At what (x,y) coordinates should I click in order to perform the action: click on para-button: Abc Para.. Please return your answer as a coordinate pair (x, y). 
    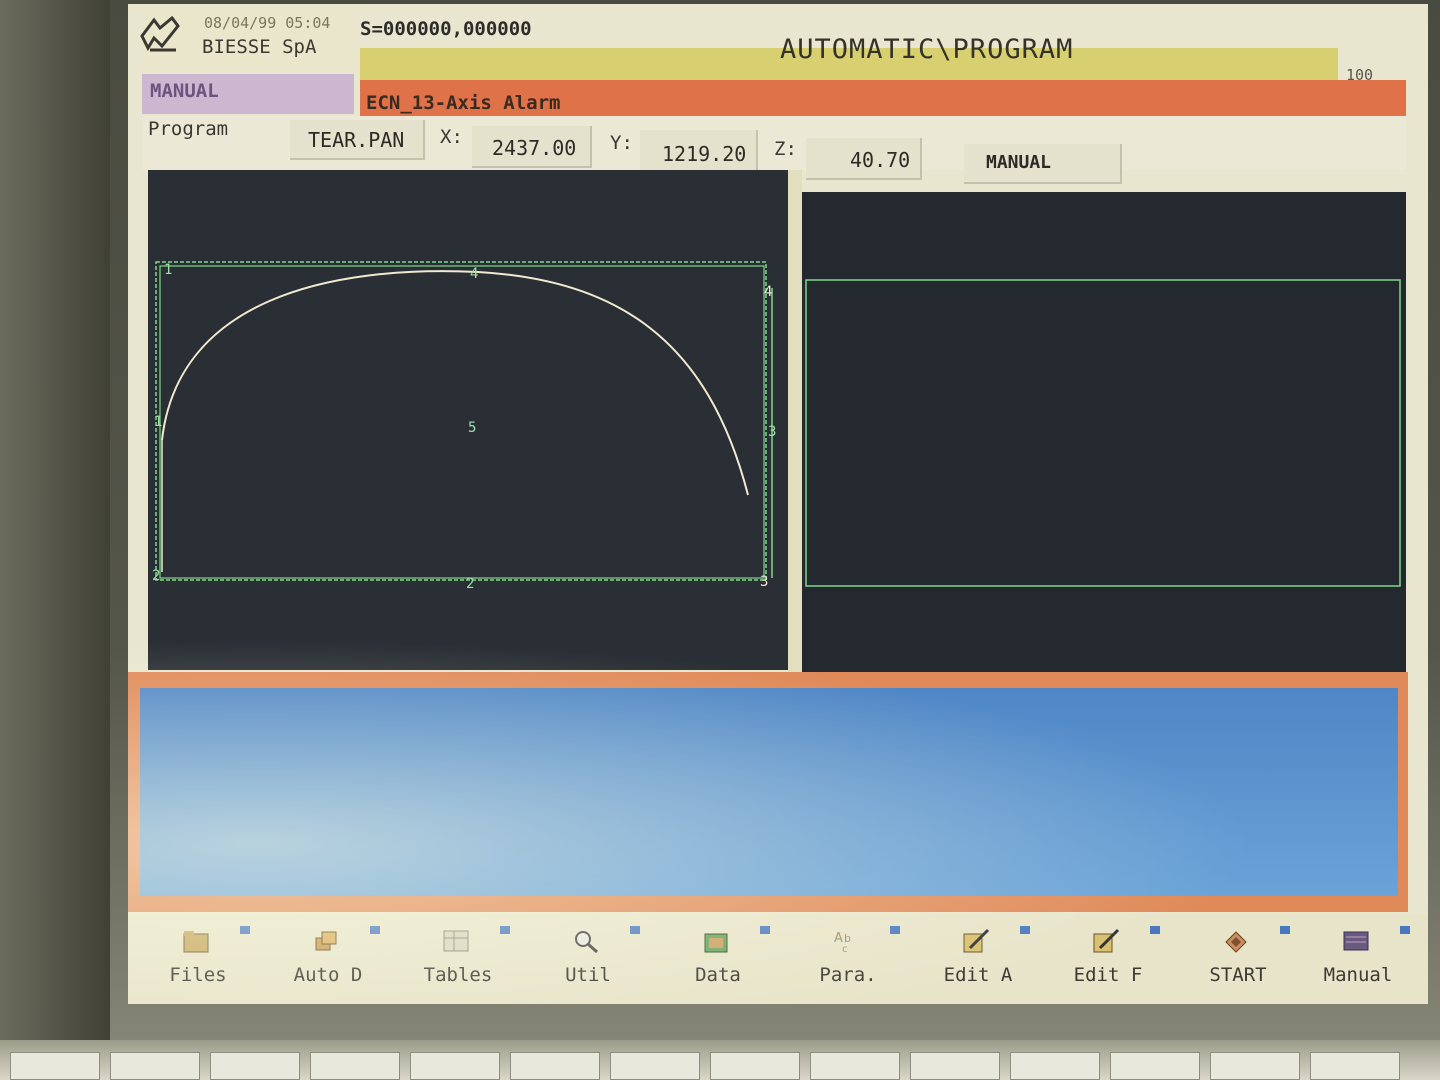
    Looking at the image, I should click on (848, 957).